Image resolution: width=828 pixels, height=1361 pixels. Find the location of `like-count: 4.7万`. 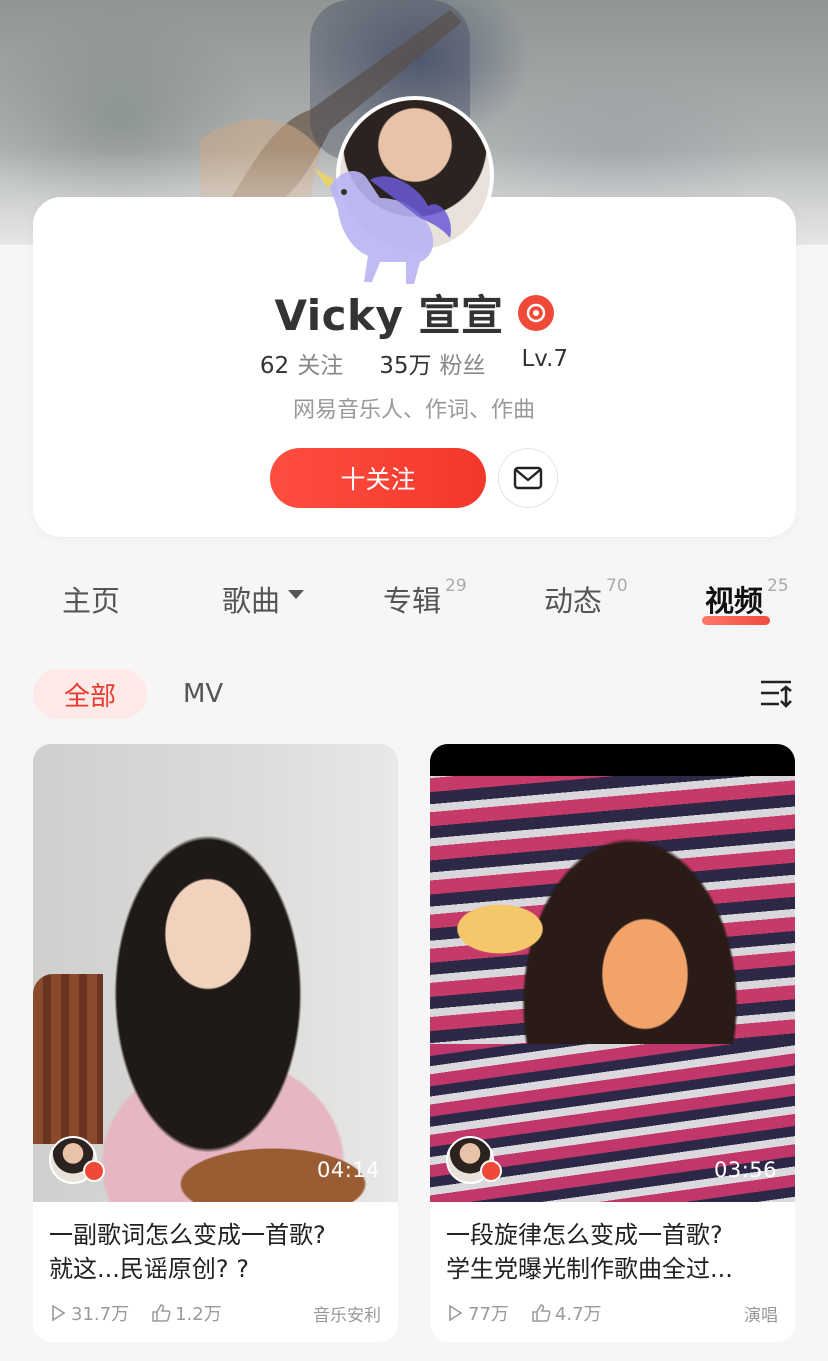

like-count: 4.7万 is located at coordinates (566, 1313).